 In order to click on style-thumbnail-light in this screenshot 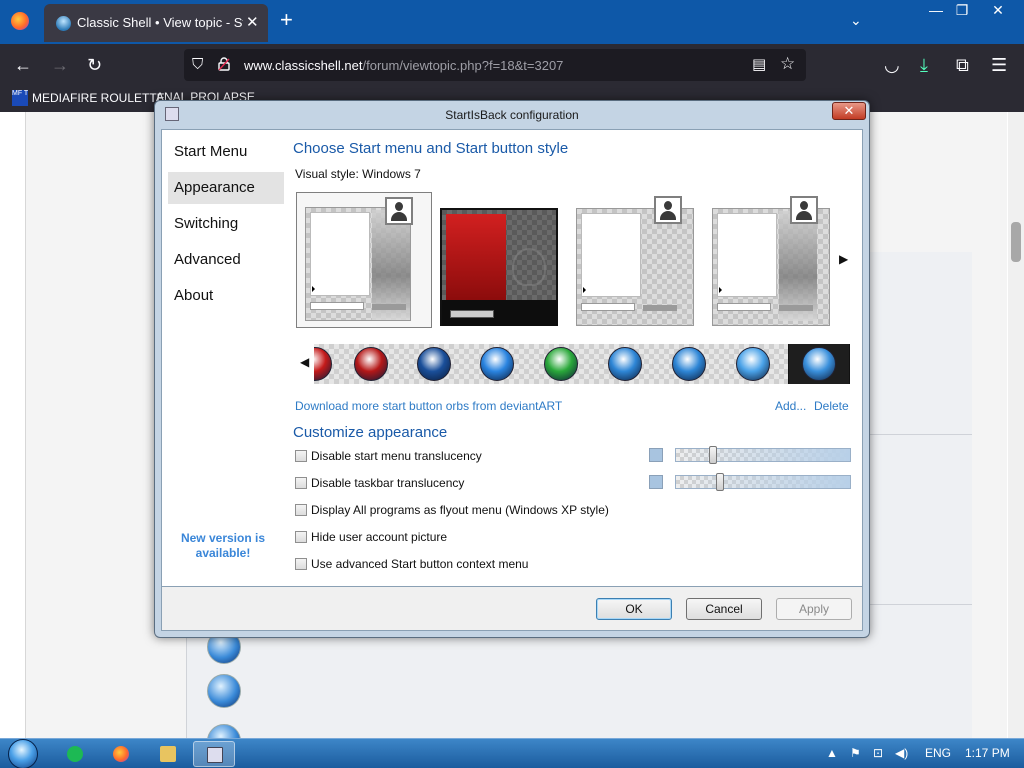, I will do `click(636, 259)`.